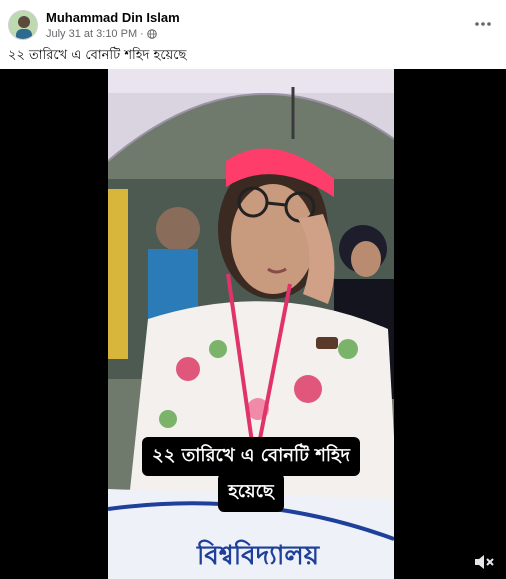 Image resolution: width=506 pixels, height=579 pixels. Describe the element at coordinates (23, 25) in the screenshot. I see `author-avatar` at that location.